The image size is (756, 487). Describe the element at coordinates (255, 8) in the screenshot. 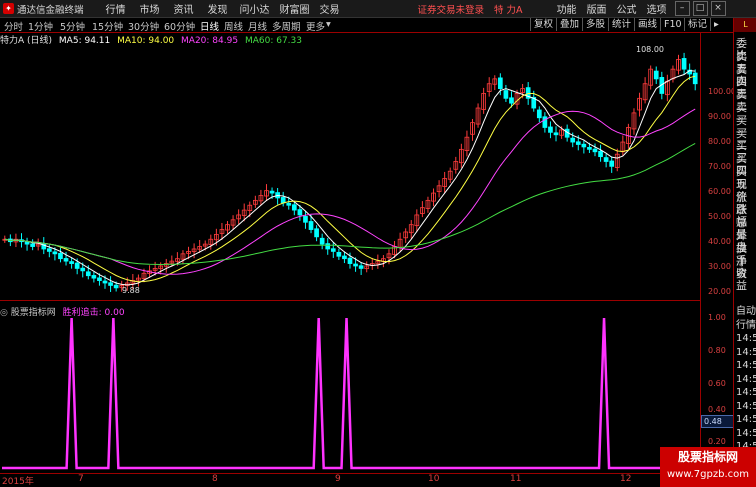

I see `menu-wenxiaoda: 问小达` at that location.